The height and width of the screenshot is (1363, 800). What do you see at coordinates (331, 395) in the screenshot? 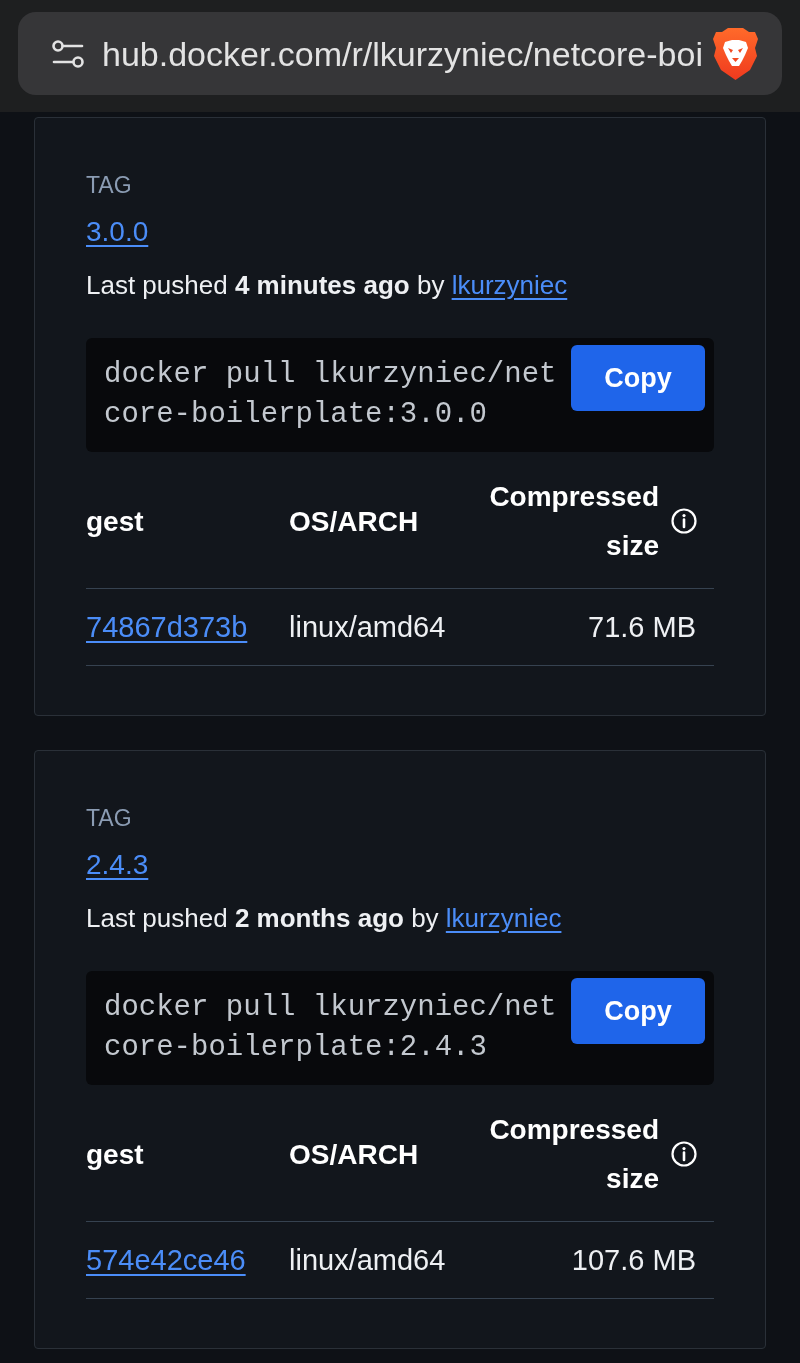
I see `pull-command-text: docker pull lkurzyniec/netcore-boilerplate:3.0.0` at bounding box center [331, 395].